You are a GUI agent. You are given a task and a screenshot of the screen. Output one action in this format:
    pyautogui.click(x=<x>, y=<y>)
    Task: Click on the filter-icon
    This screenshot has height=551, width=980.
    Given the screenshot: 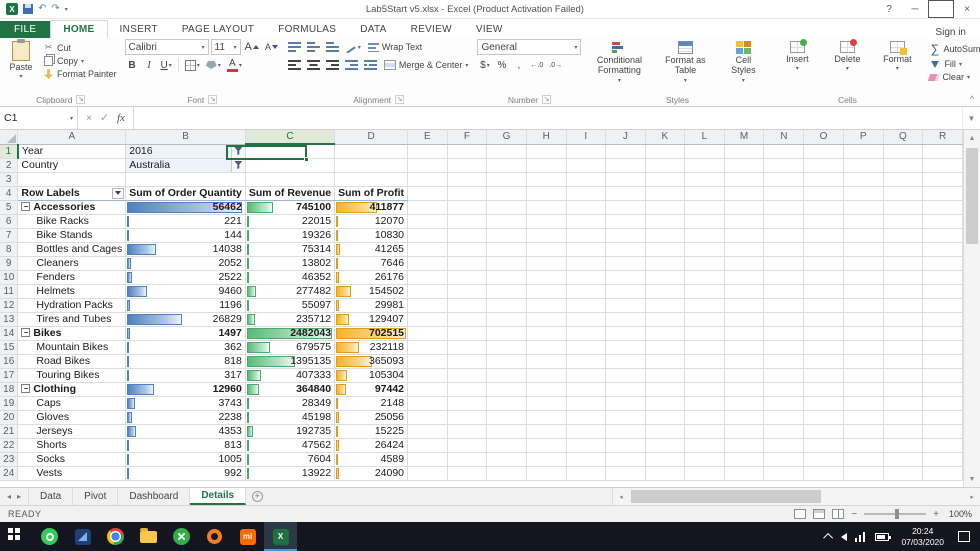 What is the action you would take?
    pyautogui.click(x=237, y=150)
    